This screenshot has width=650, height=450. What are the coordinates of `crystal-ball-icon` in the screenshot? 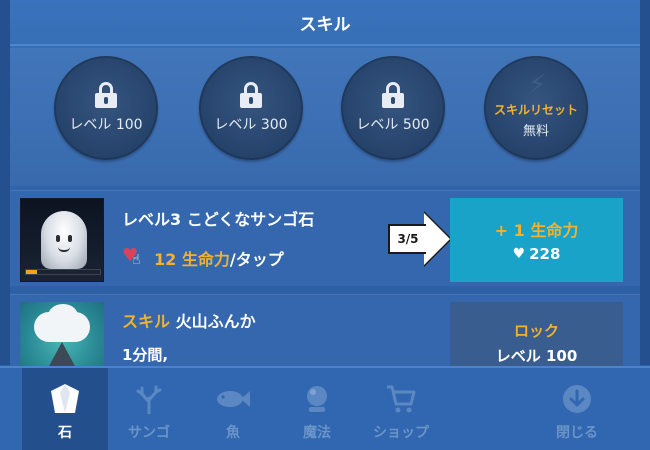 It's located at (317, 399).